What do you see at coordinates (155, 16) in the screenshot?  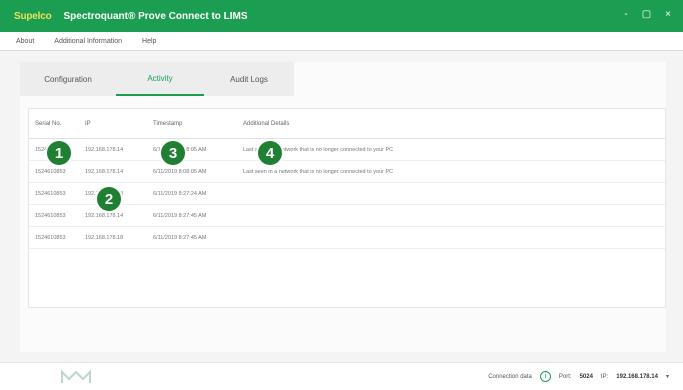 I see `window-title: Spectroquant® Prove Connect to LIMS` at bounding box center [155, 16].